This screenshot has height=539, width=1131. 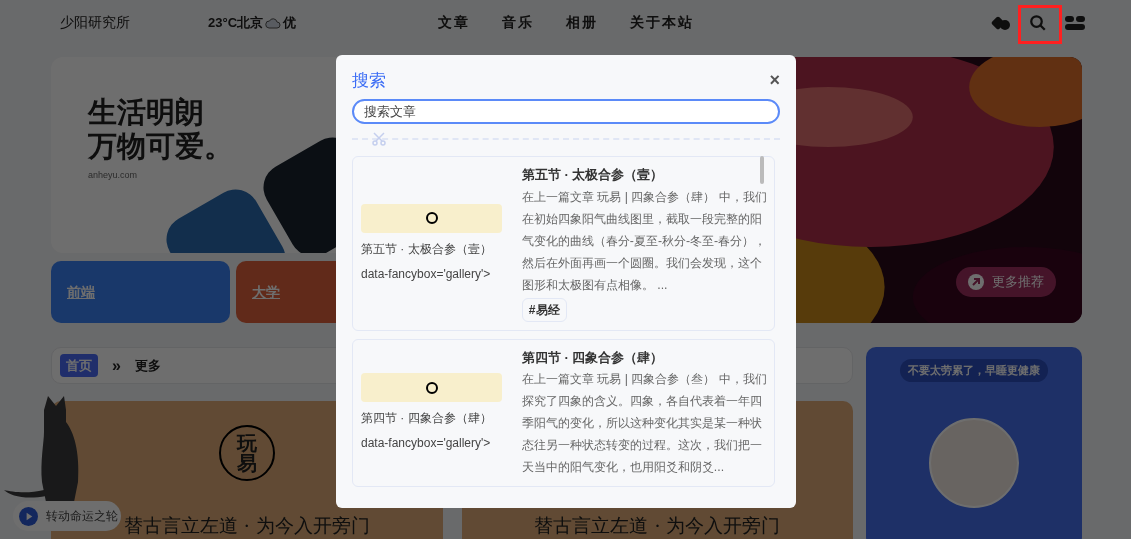 What do you see at coordinates (762, 170) in the screenshot?
I see `scrollbar-thumb` at bounding box center [762, 170].